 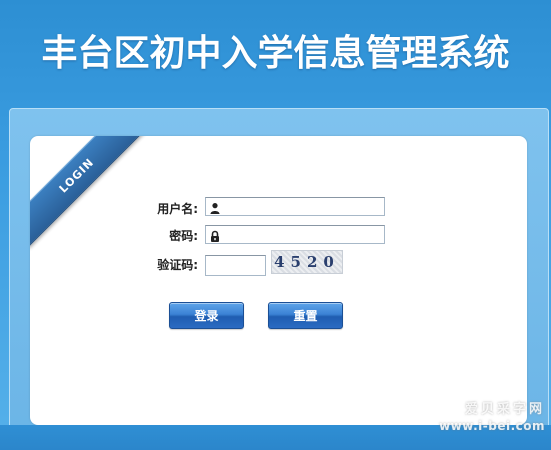 What do you see at coordinates (305, 315) in the screenshot?
I see `reset-button: 重置` at bounding box center [305, 315].